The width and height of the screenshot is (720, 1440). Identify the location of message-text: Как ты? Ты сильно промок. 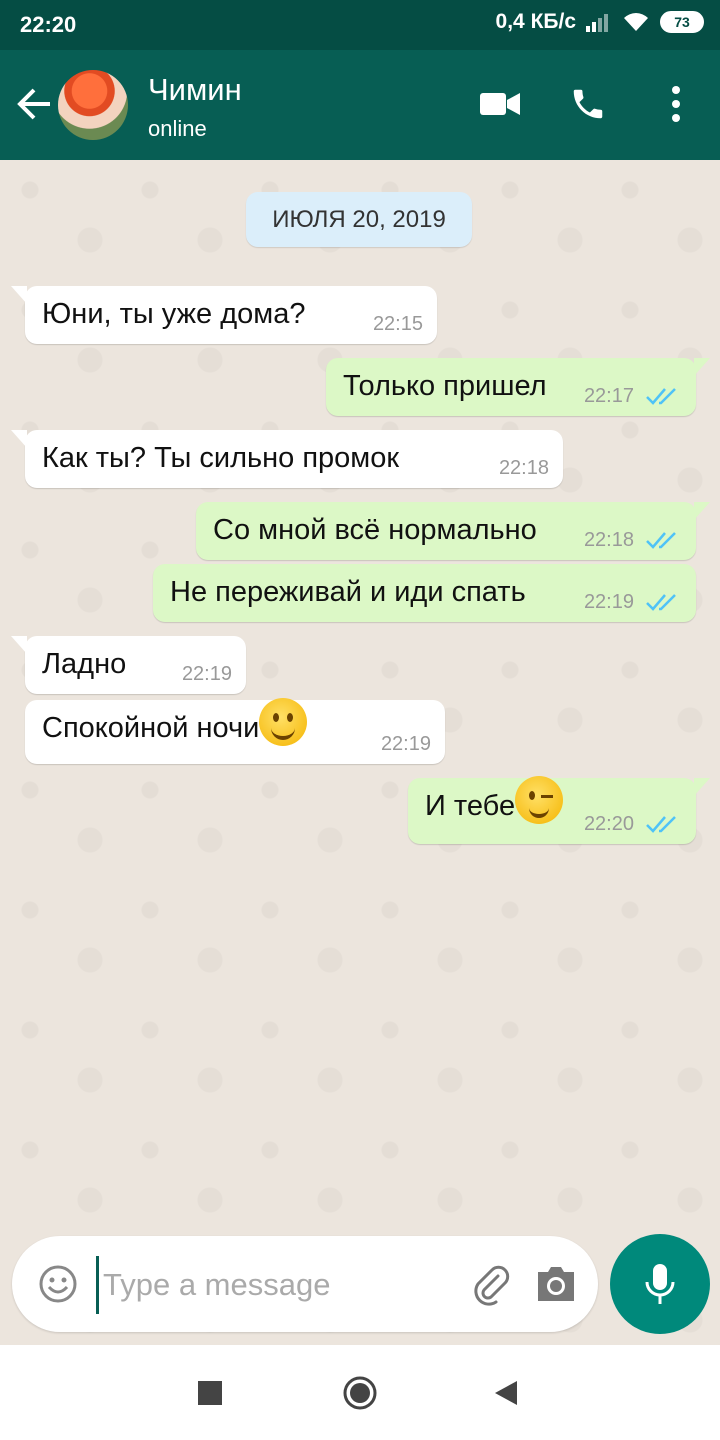
(221, 458).